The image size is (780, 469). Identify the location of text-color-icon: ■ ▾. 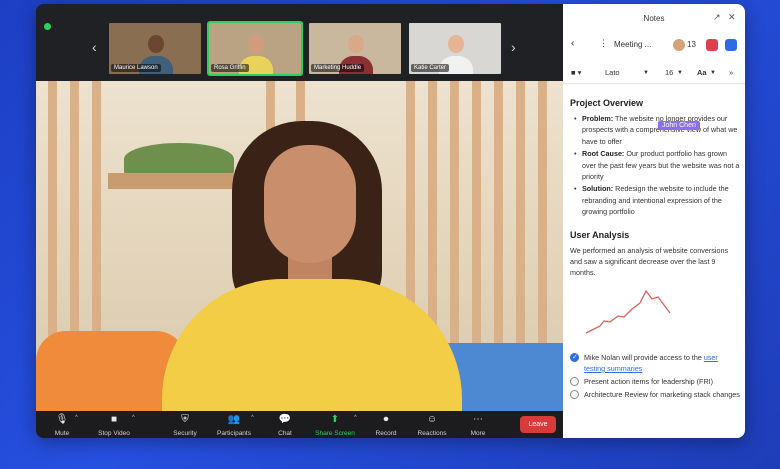
(576, 72).